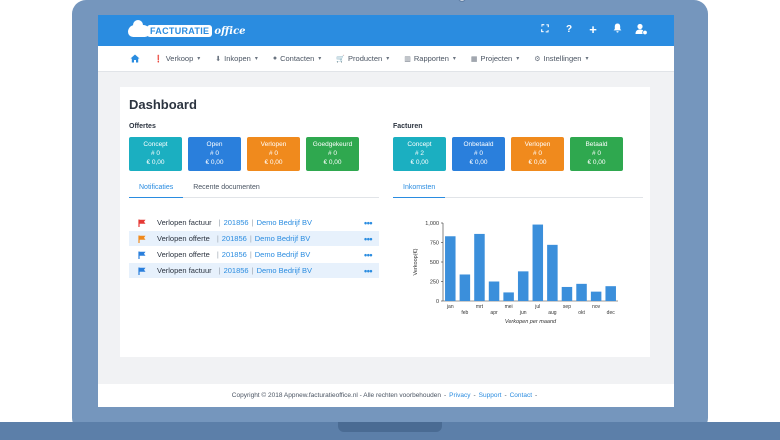  I want to click on nav-label: Rapporten, so click(431, 58).